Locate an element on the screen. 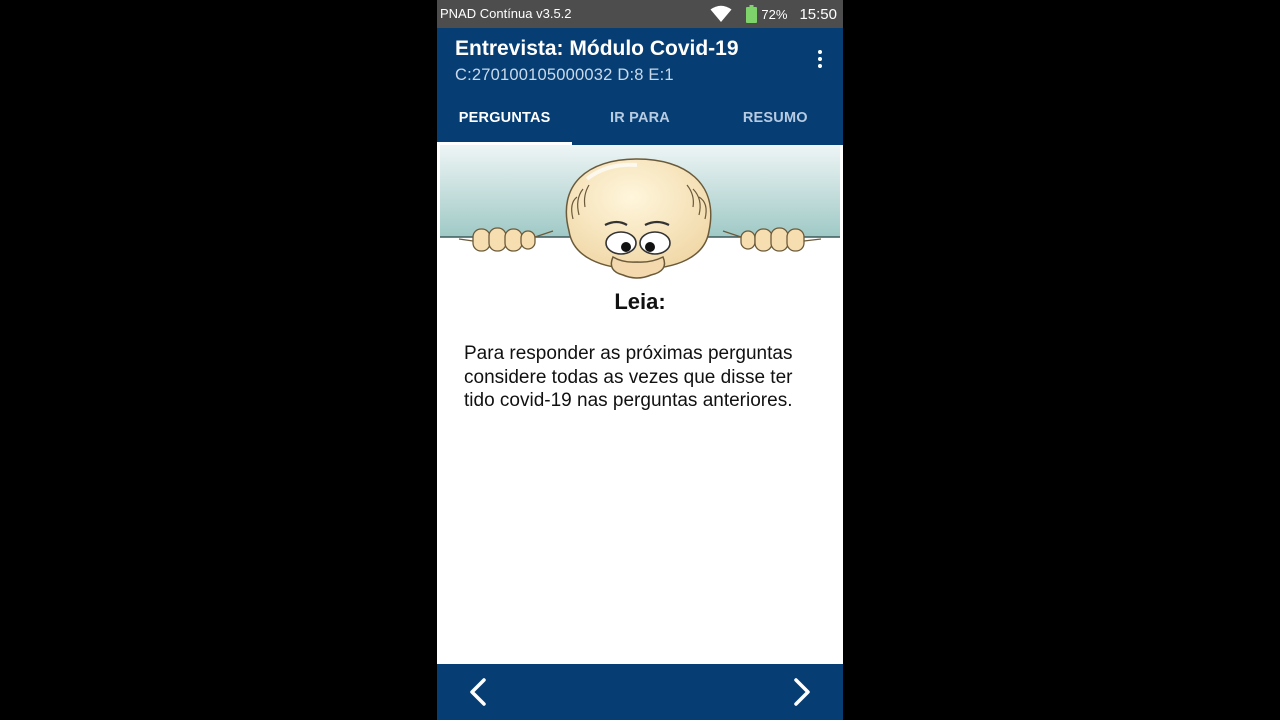  tab-perguntas: PERGUNTAS is located at coordinates (505, 117).